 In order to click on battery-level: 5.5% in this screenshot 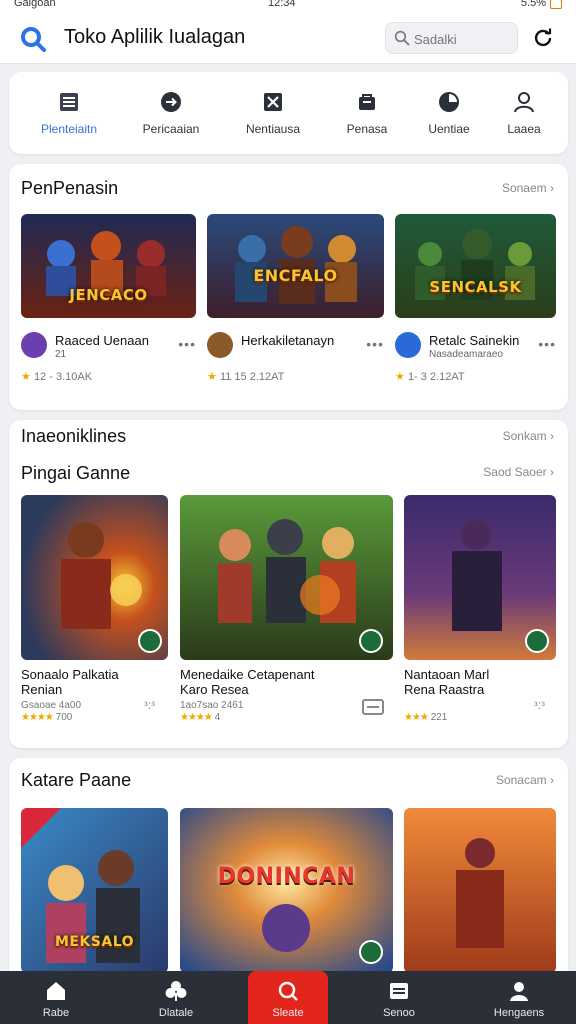, I will do `click(533, 4)`.